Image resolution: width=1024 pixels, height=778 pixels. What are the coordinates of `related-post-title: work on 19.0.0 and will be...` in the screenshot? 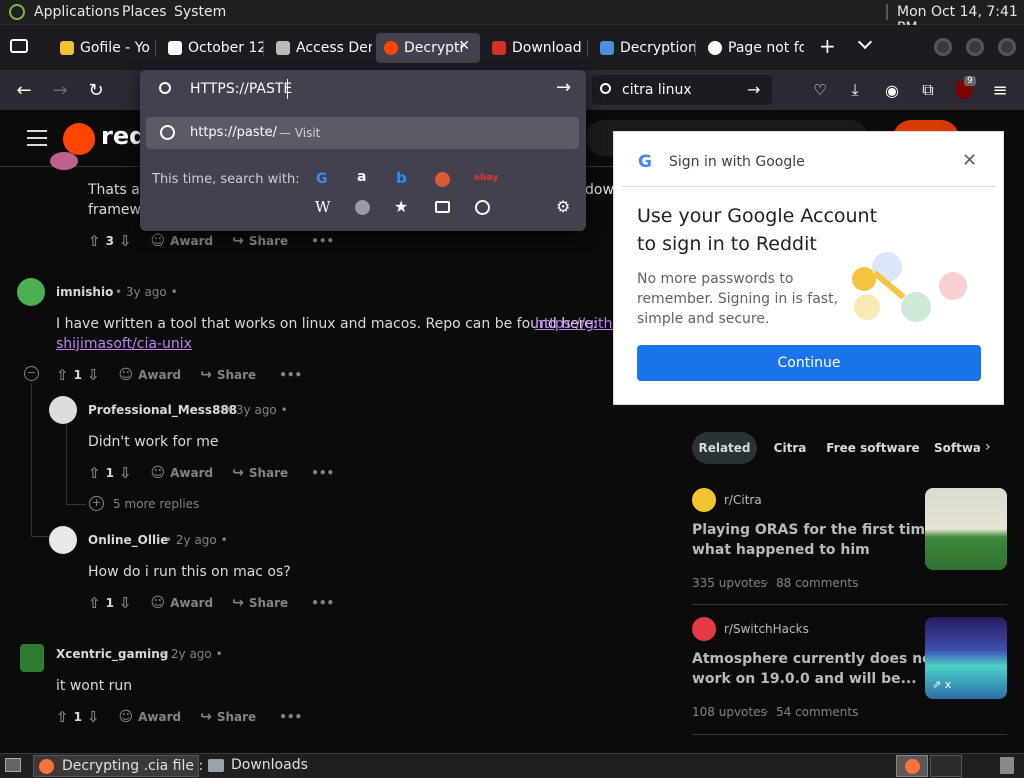 It's located at (804, 679).